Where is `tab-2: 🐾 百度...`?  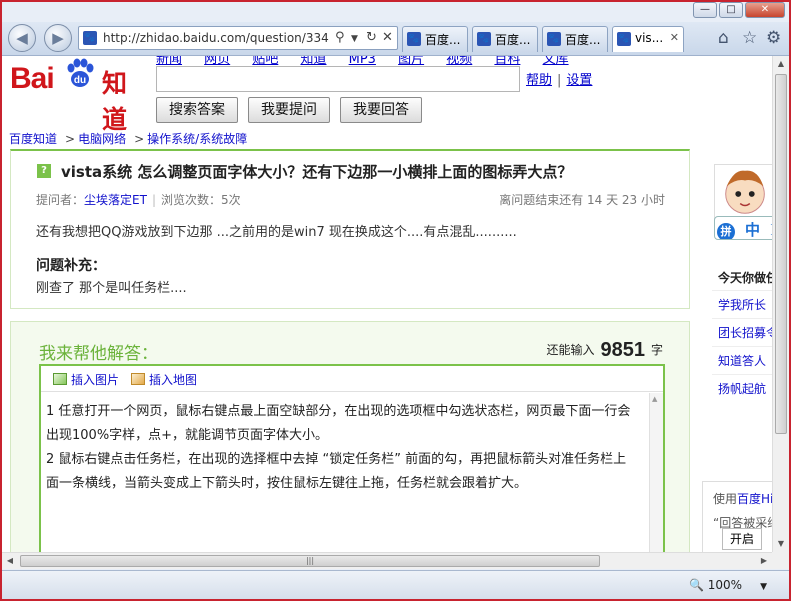
tab-2: 🐾 百度... is located at coordinates (505, 39).